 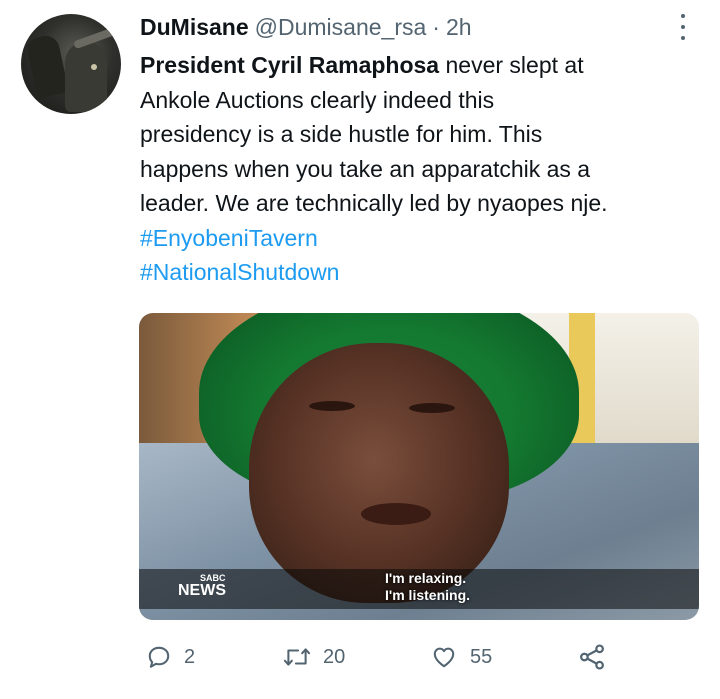 What do you see at coordinates (159, 657) in the screenshot?
I see `comment-icon` at bounding box center [159, 657].